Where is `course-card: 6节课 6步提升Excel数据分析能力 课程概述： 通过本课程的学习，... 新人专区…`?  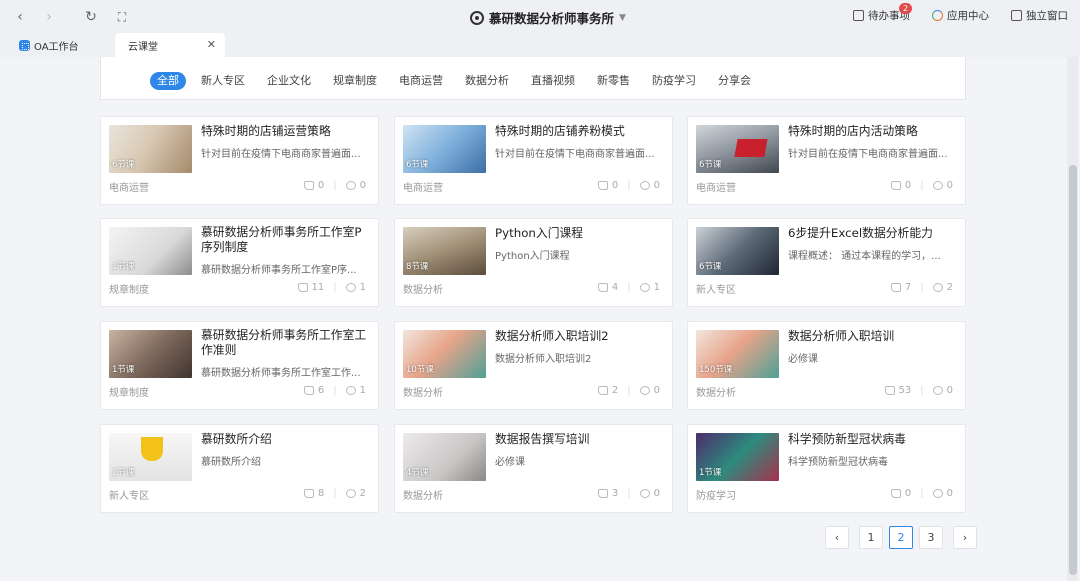 course-card: 6节课 6步提升Excel数据分析能力 课程概述： 通过本课程的学习，... 新人专区… is located at coordinates (826, 262).